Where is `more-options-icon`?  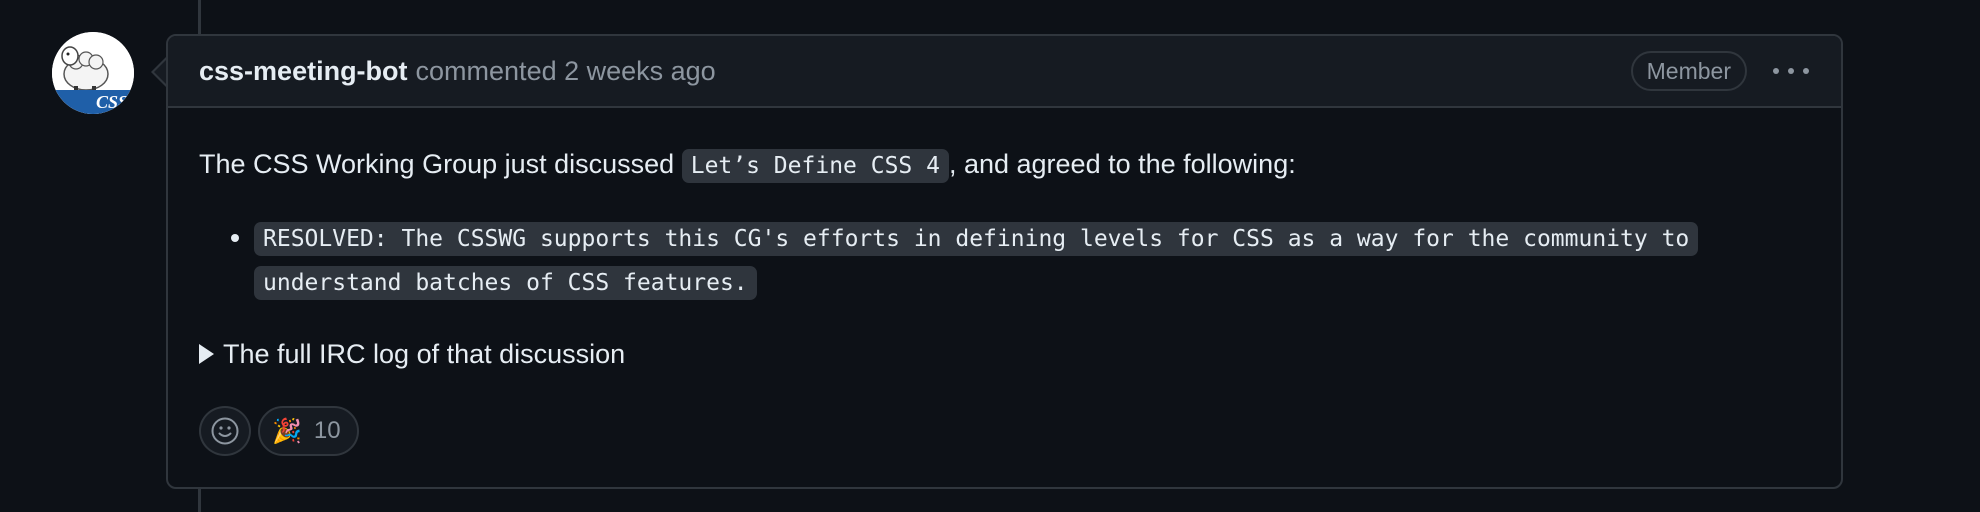
more-options-icon is located at coordinates (1791, 71).